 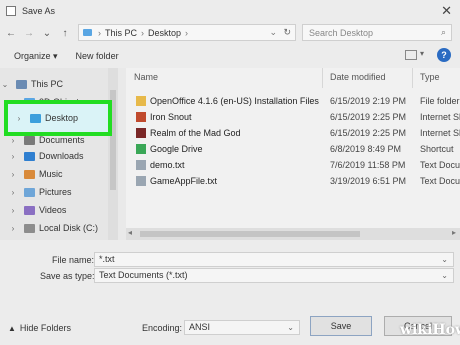 What do you see at coordinates (274, 275) in the screenshot?
I see `save-type-select: Text Documents (*.txt) ⌄` at bounding box center [274, 275].